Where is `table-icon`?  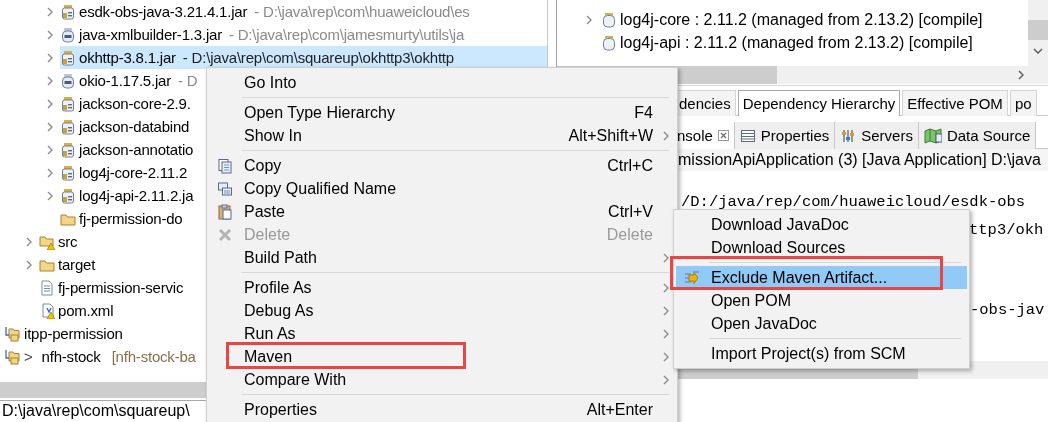 table-icon is located at coordinates (747, 135).